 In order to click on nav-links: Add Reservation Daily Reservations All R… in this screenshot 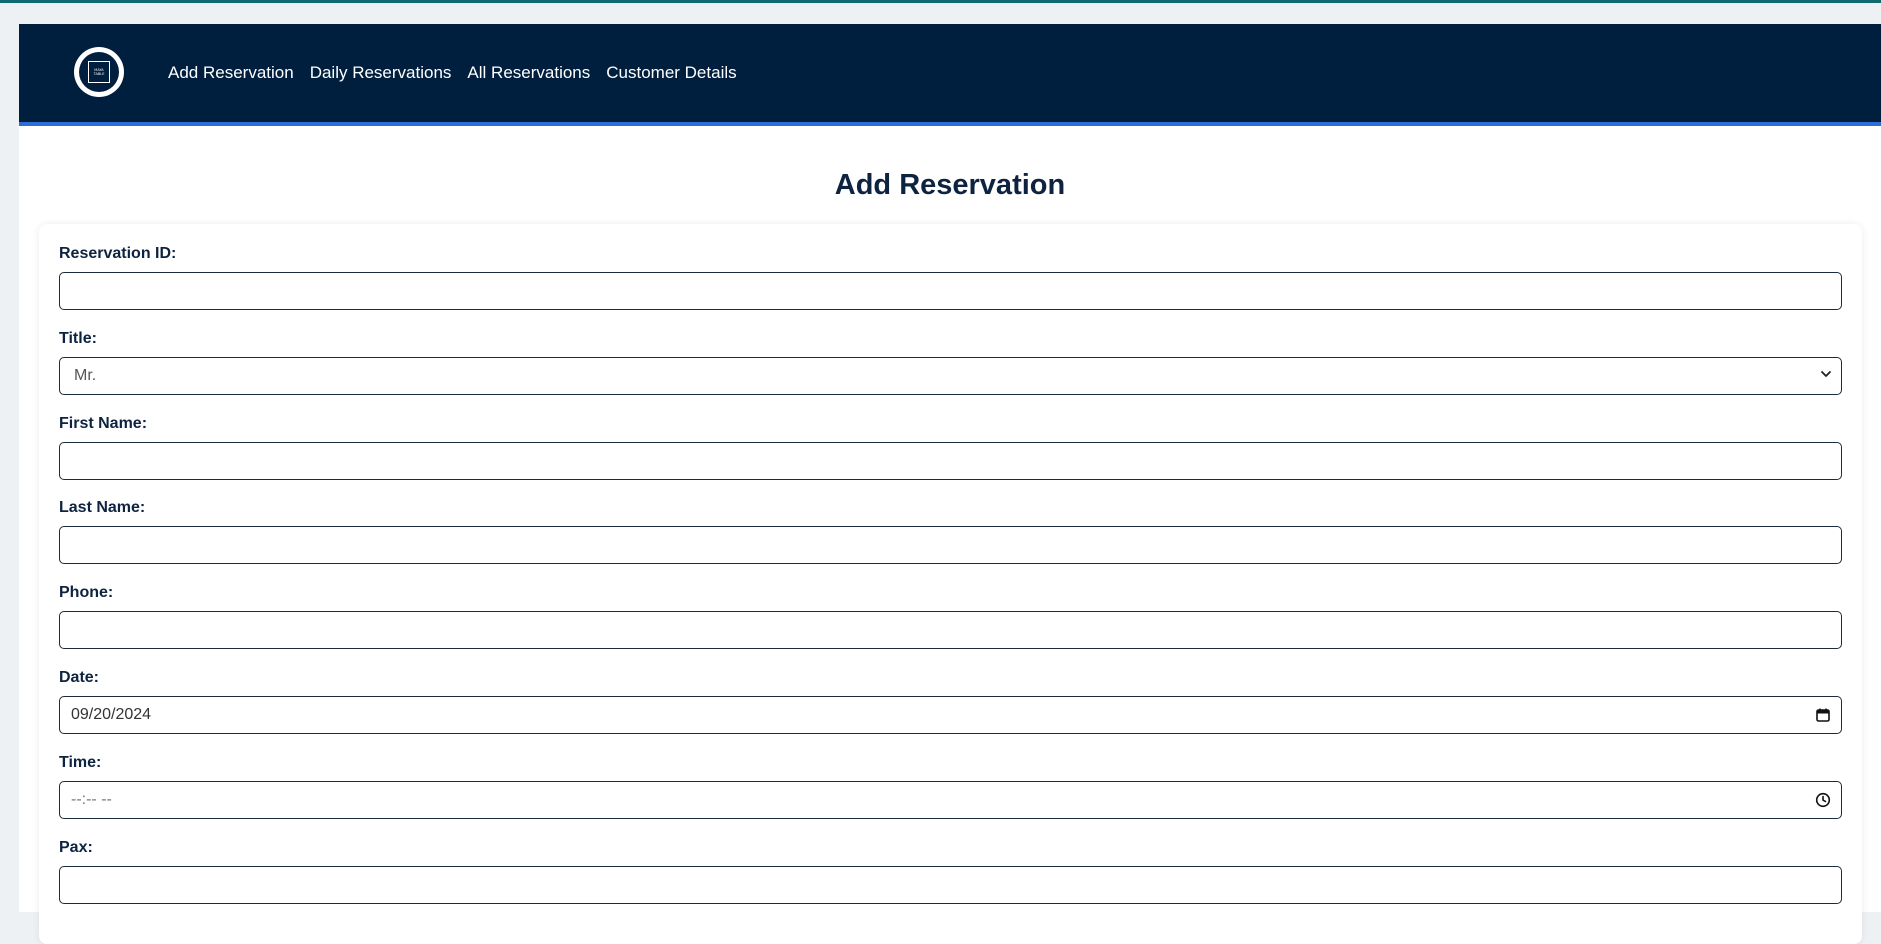, I will do `click(452, 73)`.